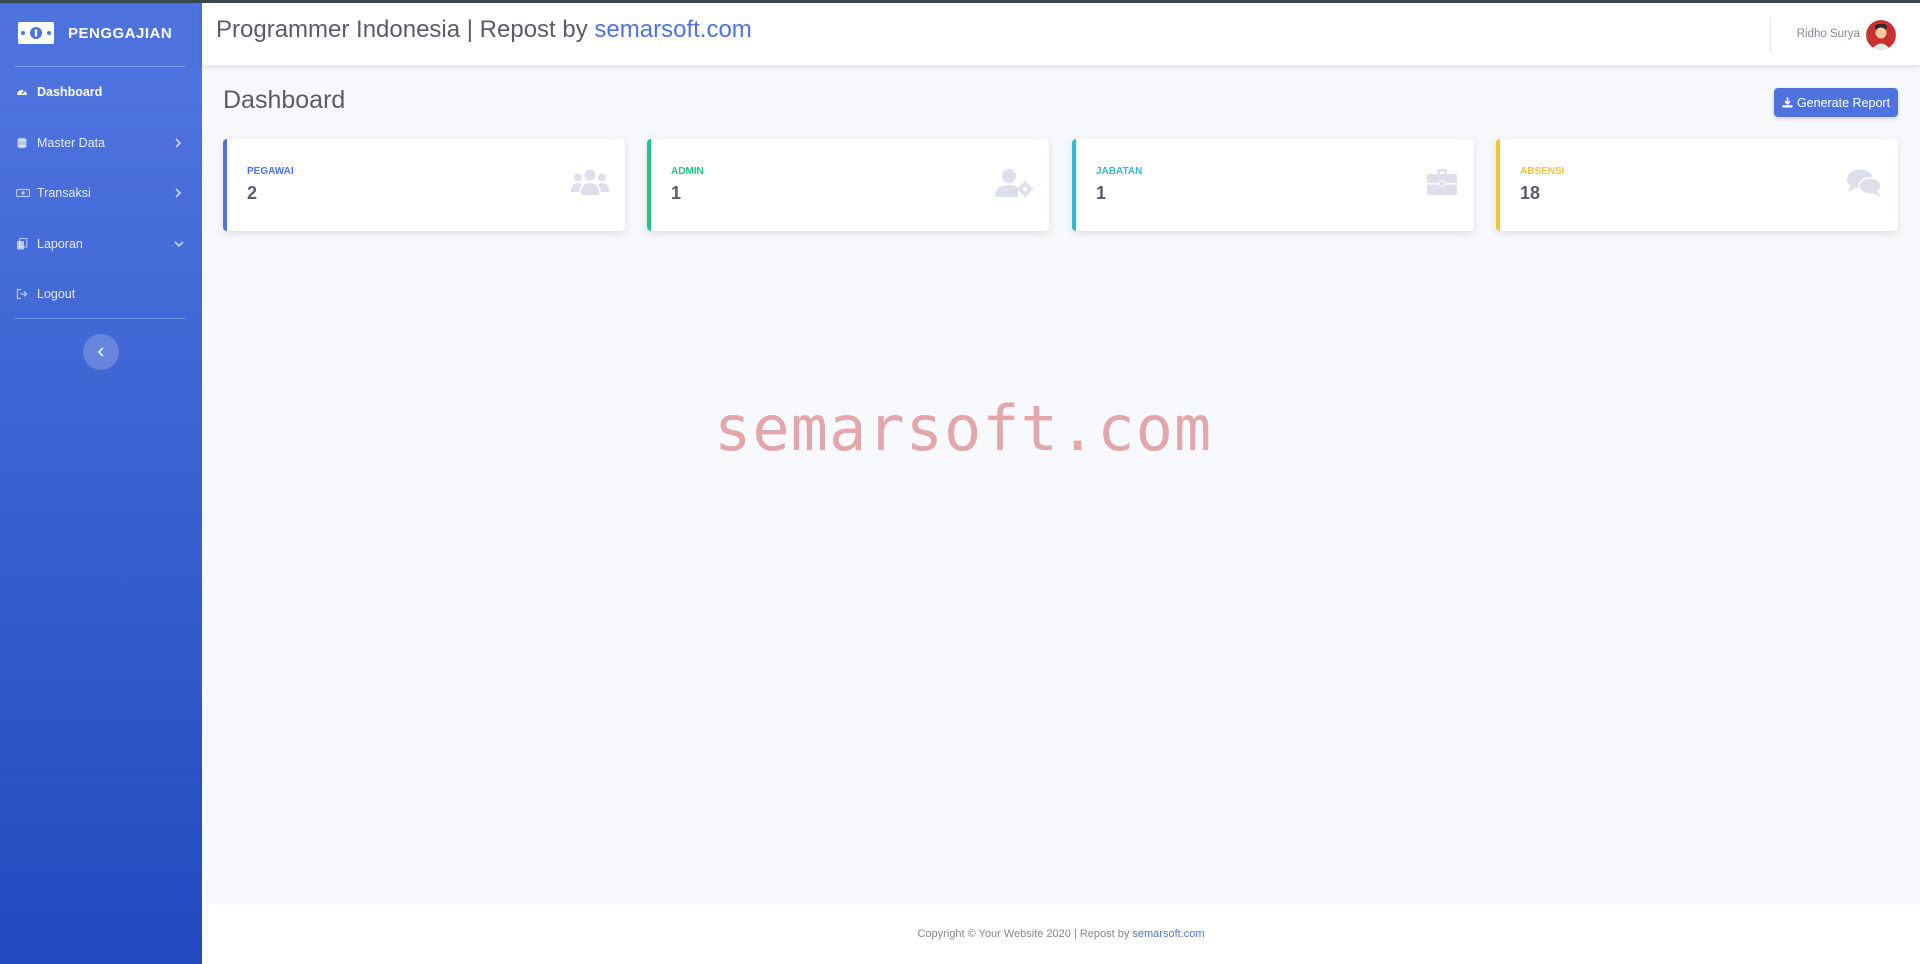 Image resolution: width=1920 pixels, height=964 pixels. What do you see at coordinates (101, 244) in the screenshot?
I see `sidebar-item-laporan: Laporan` at bounding box center [101, 244].